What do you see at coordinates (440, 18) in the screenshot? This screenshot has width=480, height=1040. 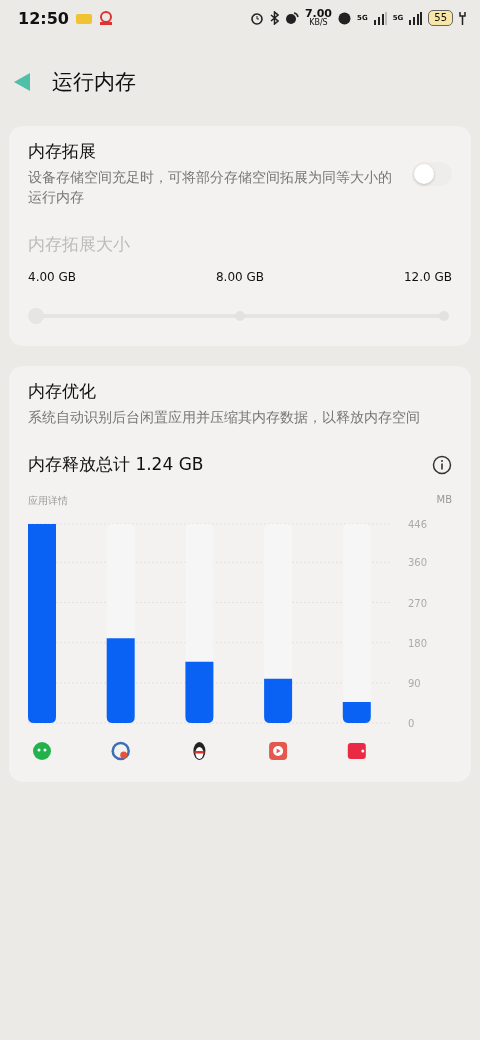 I see `battery-level: 55` at bounding box center [440, 18].